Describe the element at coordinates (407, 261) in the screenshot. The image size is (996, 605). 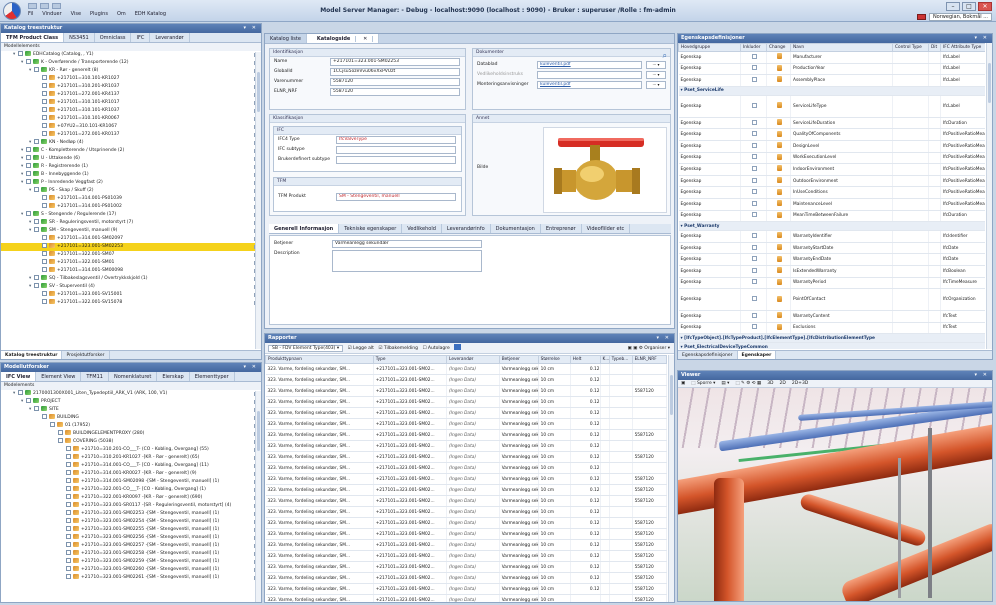
I see `description-field` at that location.